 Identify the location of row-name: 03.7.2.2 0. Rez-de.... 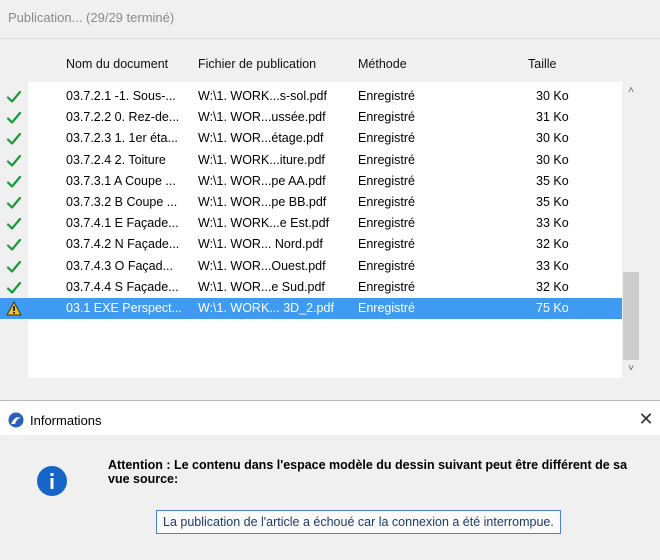
(123, 117).